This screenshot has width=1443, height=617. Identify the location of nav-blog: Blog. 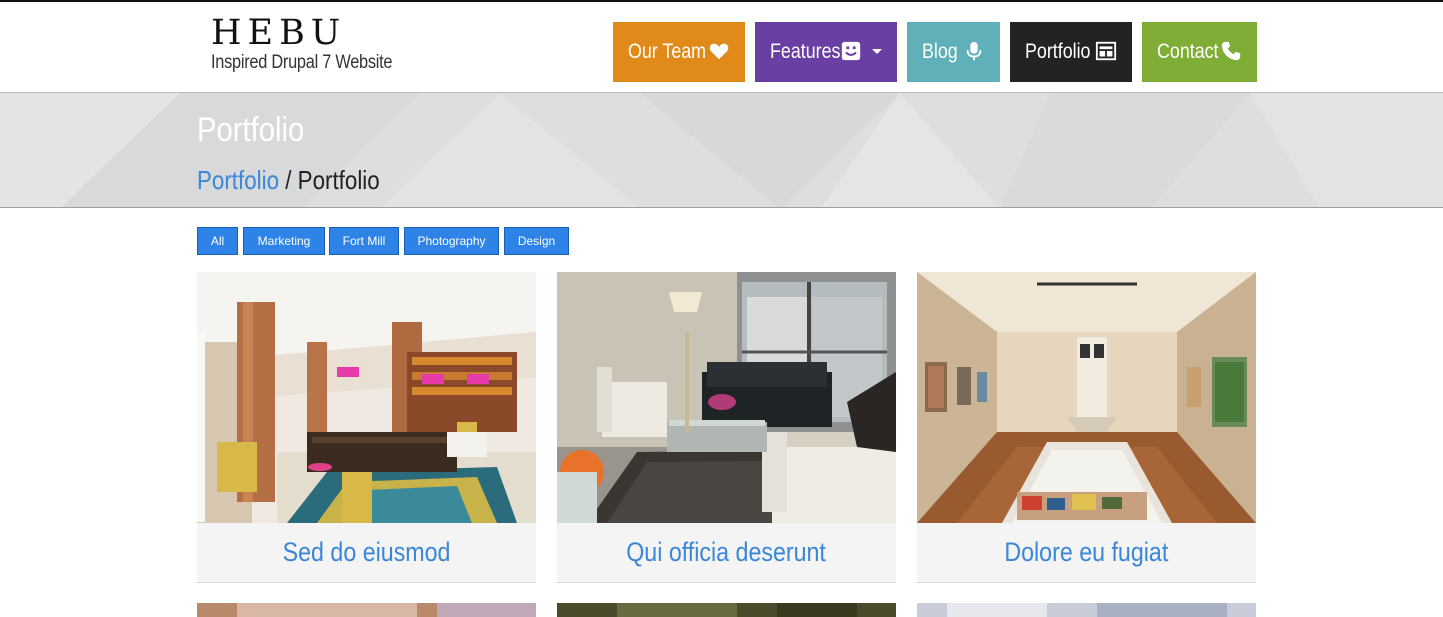
(953, 52).